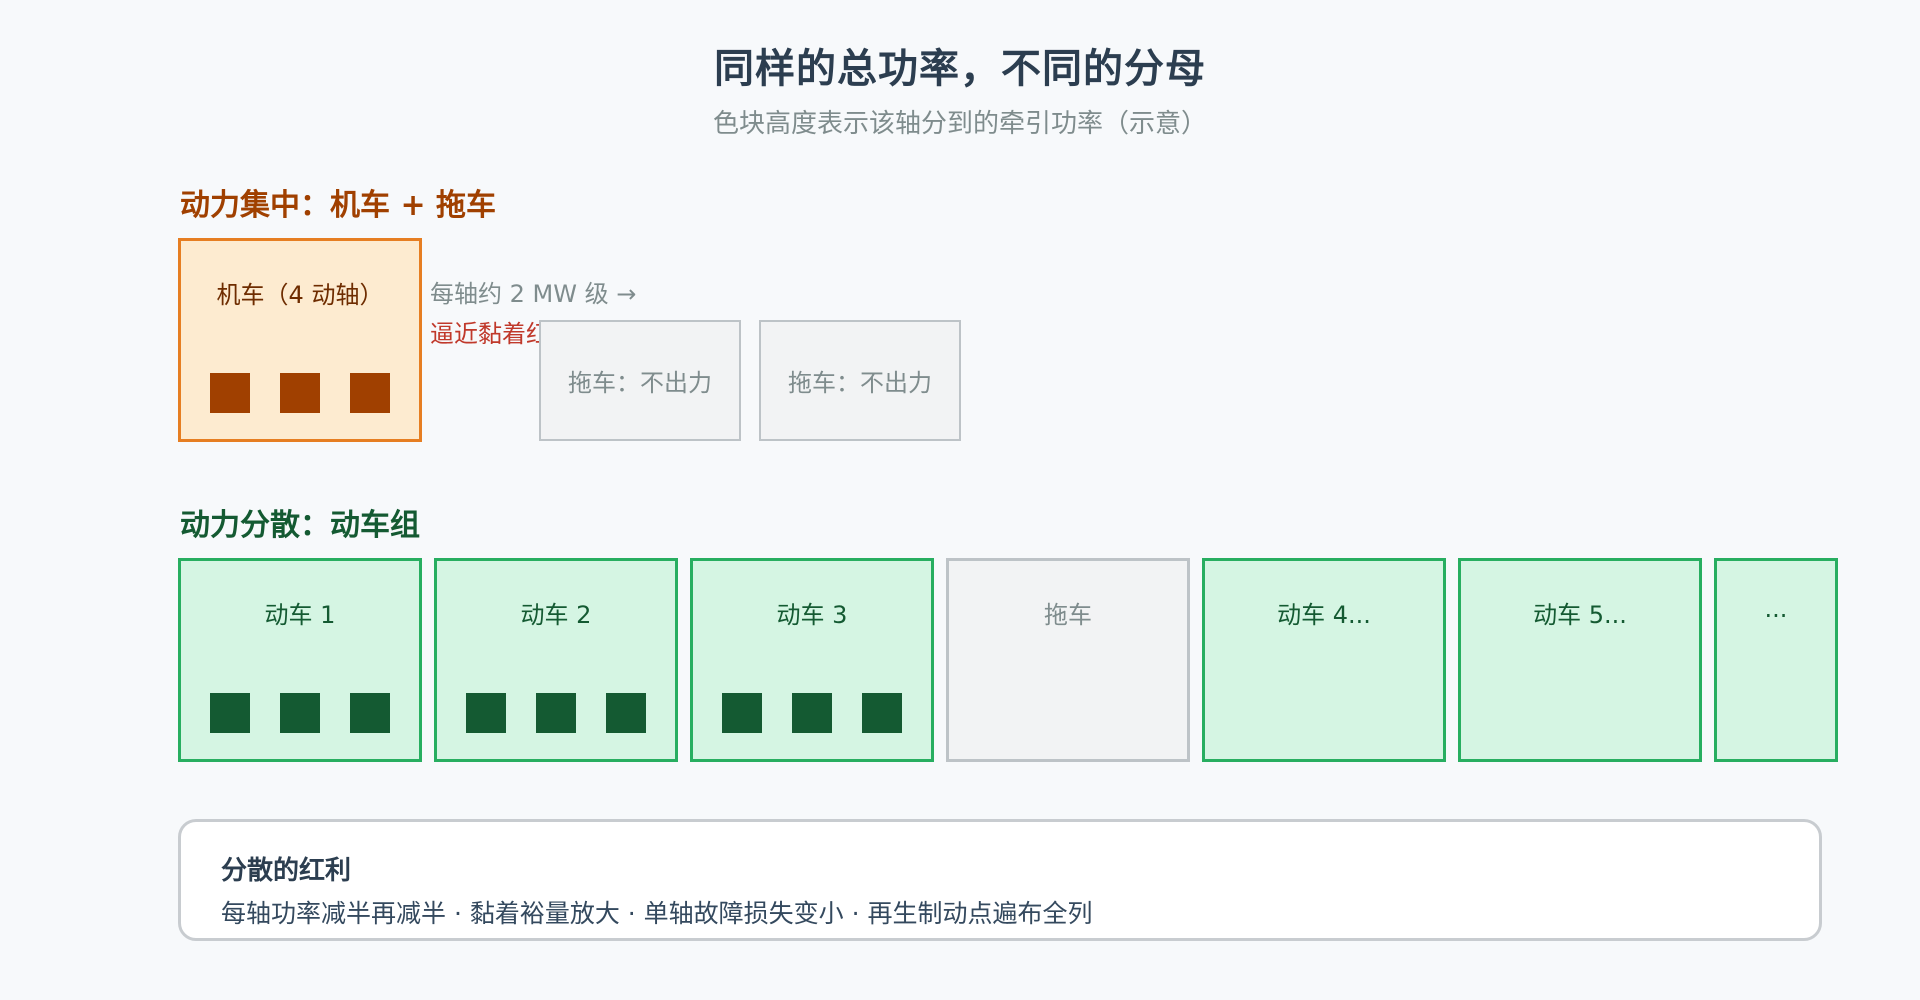 The width and height of the screenshot is (1920, 1000). Describe the element at coordinates (556, 615) in the screenshot. I see `emu-car-label: 动车 2` at that location.